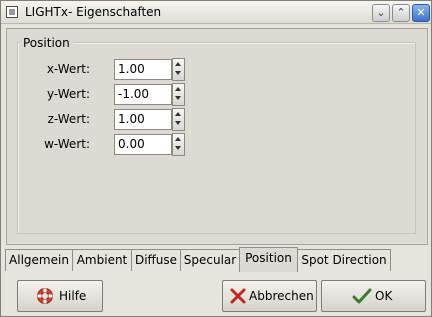 The width and height of the screenshot is (432, 317). I want to click on z-value-input: 1.00, so click(143, 119).